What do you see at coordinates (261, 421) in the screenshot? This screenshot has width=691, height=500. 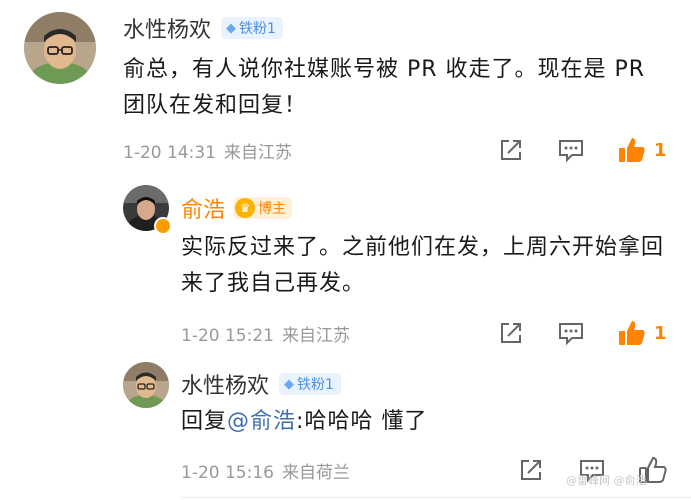 I see `mention-link: @俞浩` at bounding box center [261, 421].